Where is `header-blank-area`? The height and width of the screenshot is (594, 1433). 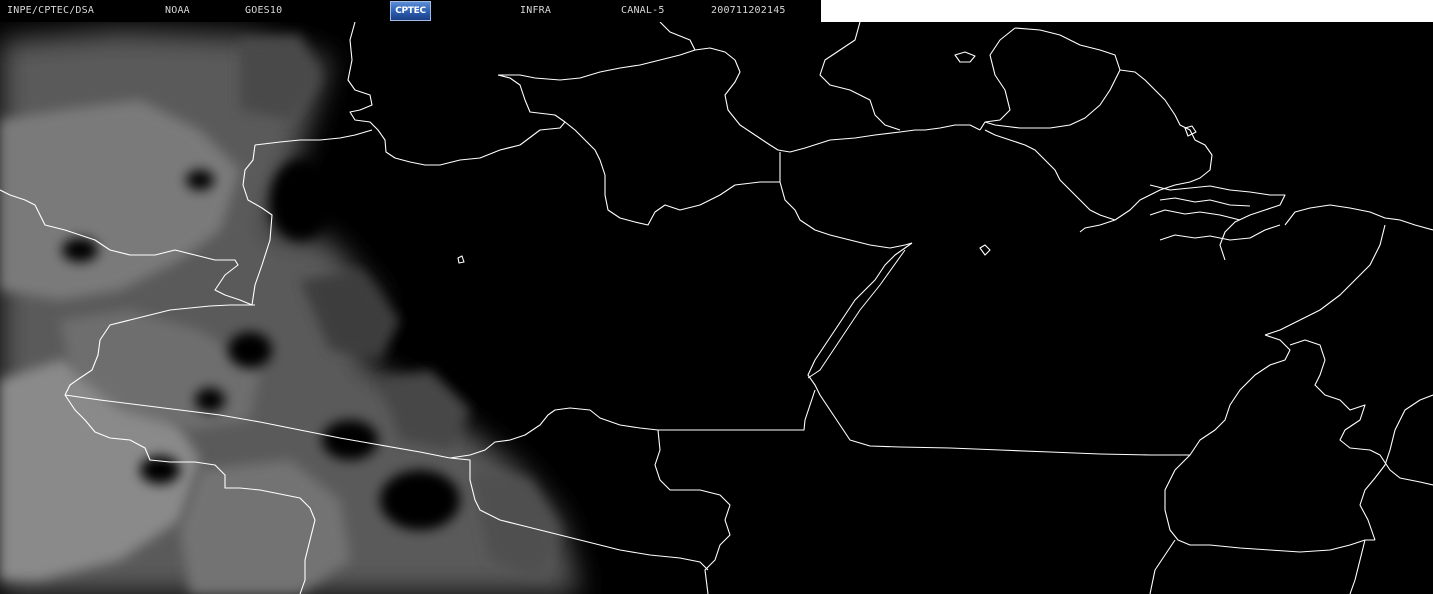
header-blank-area is located at coordinates (1127, 11).